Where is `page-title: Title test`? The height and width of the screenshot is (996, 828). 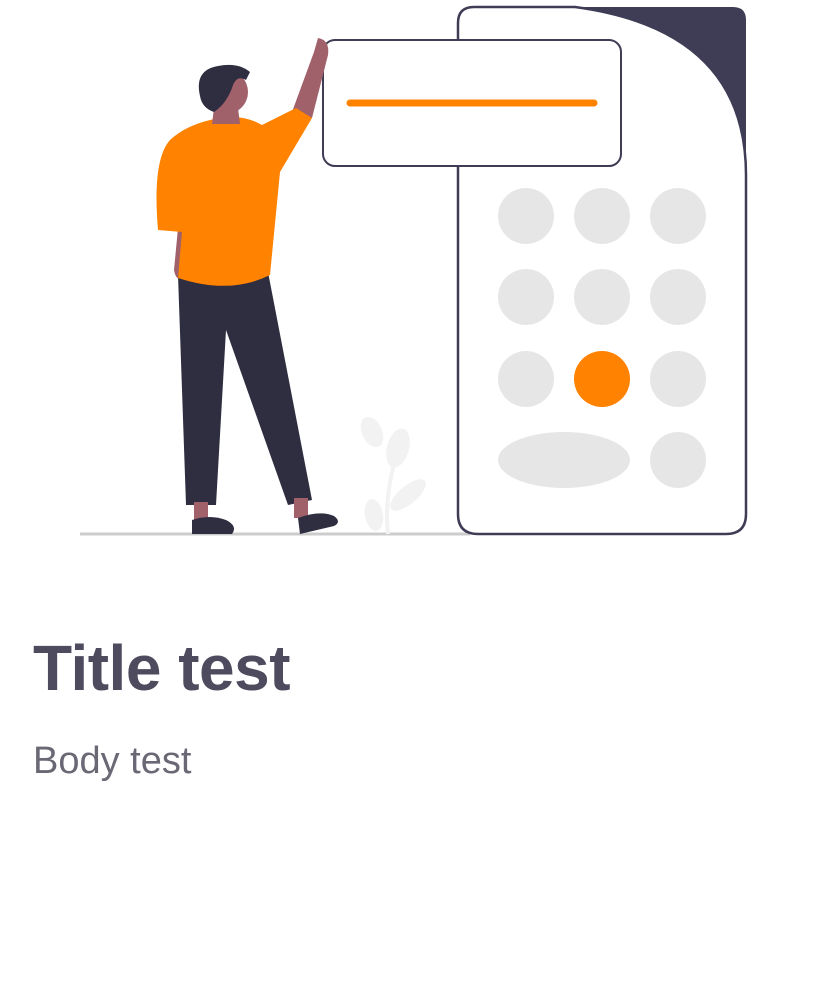 page-title: Title test is located at coordinates (162, 668).